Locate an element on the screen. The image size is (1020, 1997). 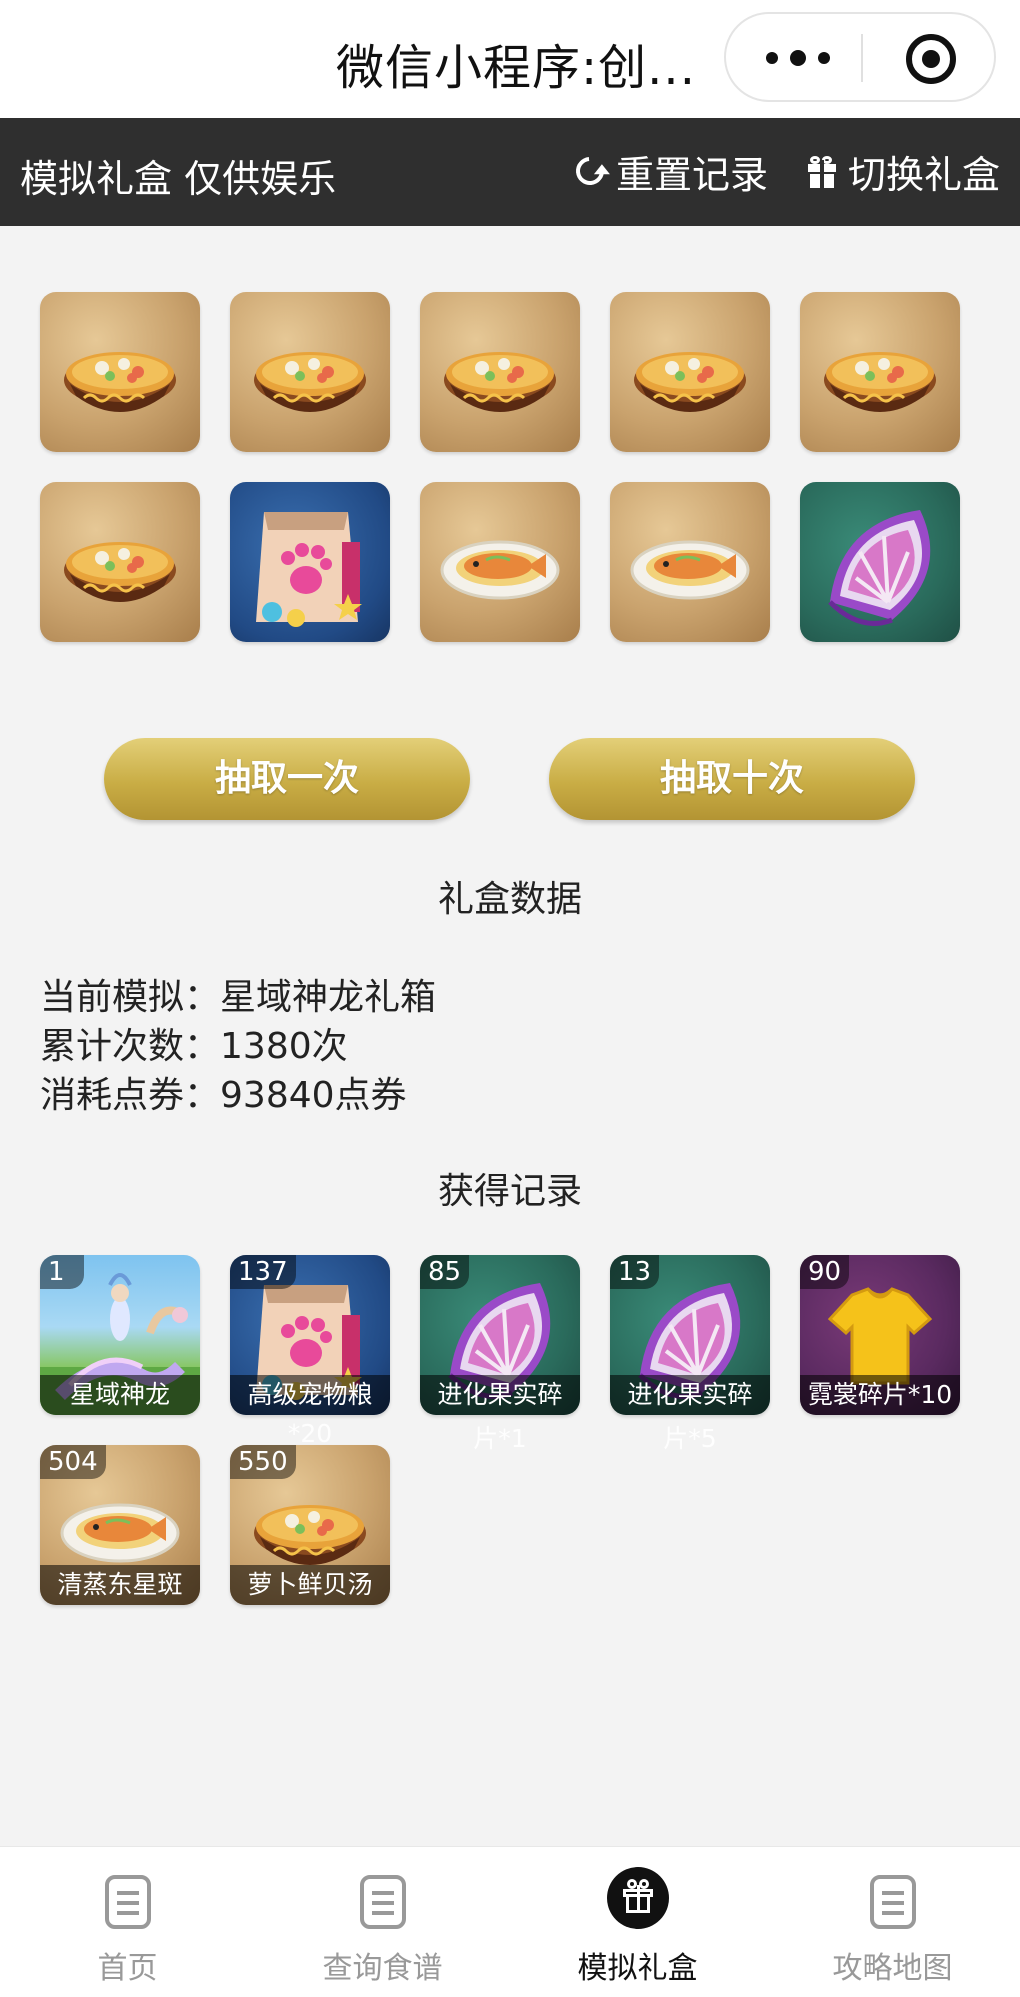
records-title: 获得记录 is located at coordinates (509, 1191).